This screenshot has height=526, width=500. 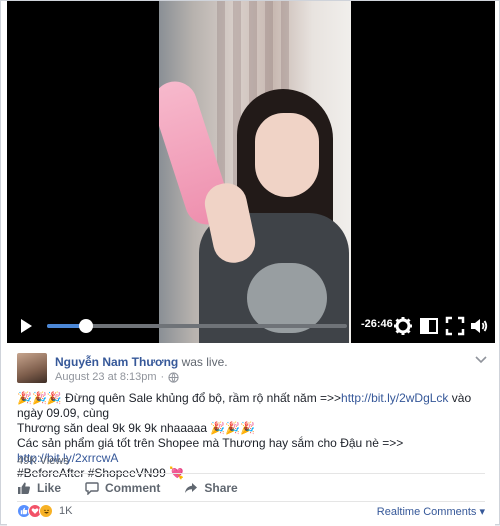 I want to click on settings-gear-icon, so click(x=403, y=326).